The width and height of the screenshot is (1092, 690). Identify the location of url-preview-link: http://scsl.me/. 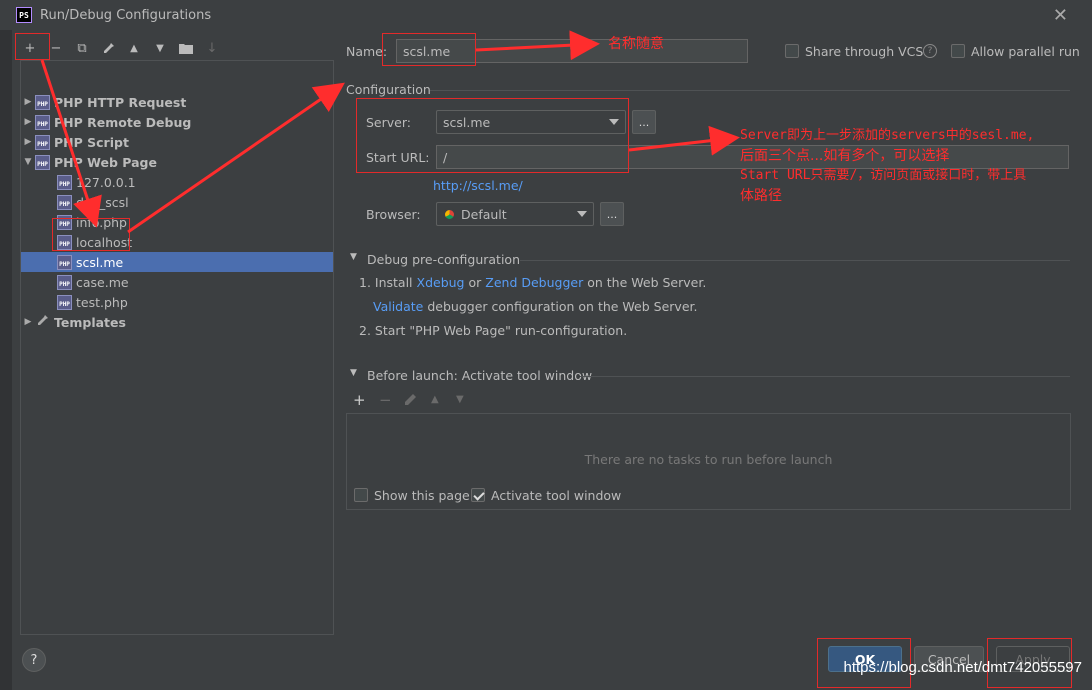
(478, 185).